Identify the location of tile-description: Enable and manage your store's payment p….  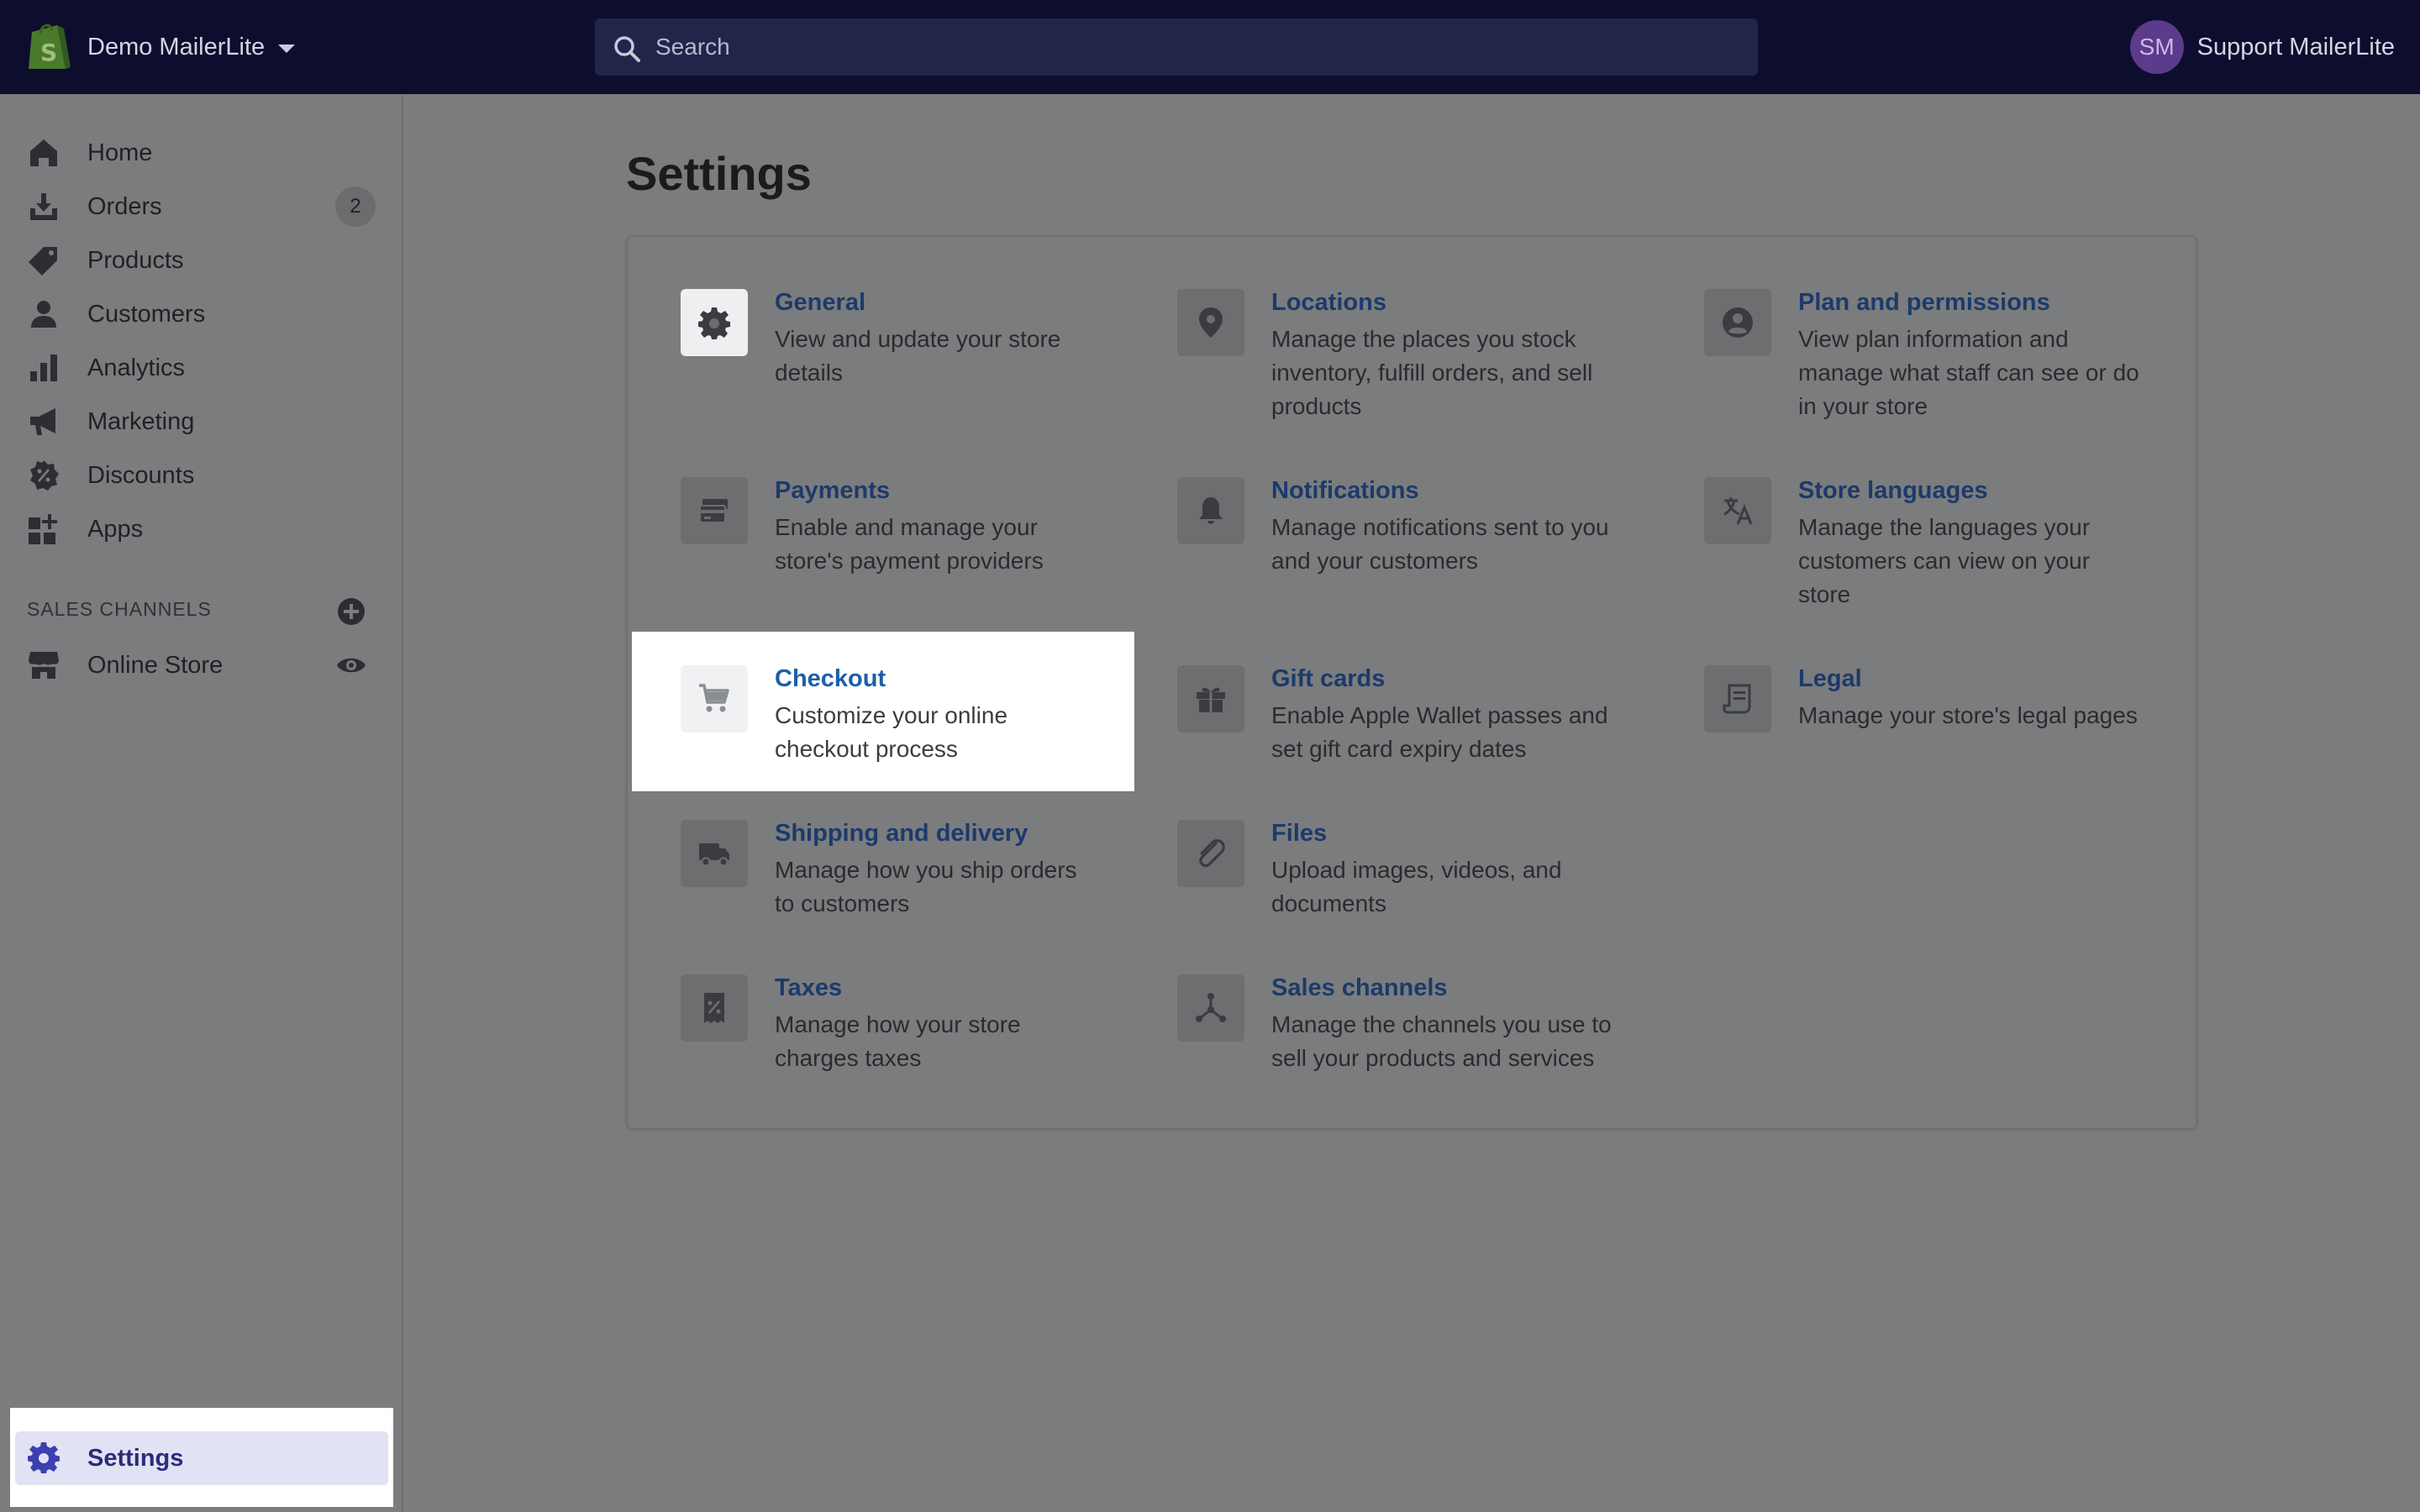
(909, 544).